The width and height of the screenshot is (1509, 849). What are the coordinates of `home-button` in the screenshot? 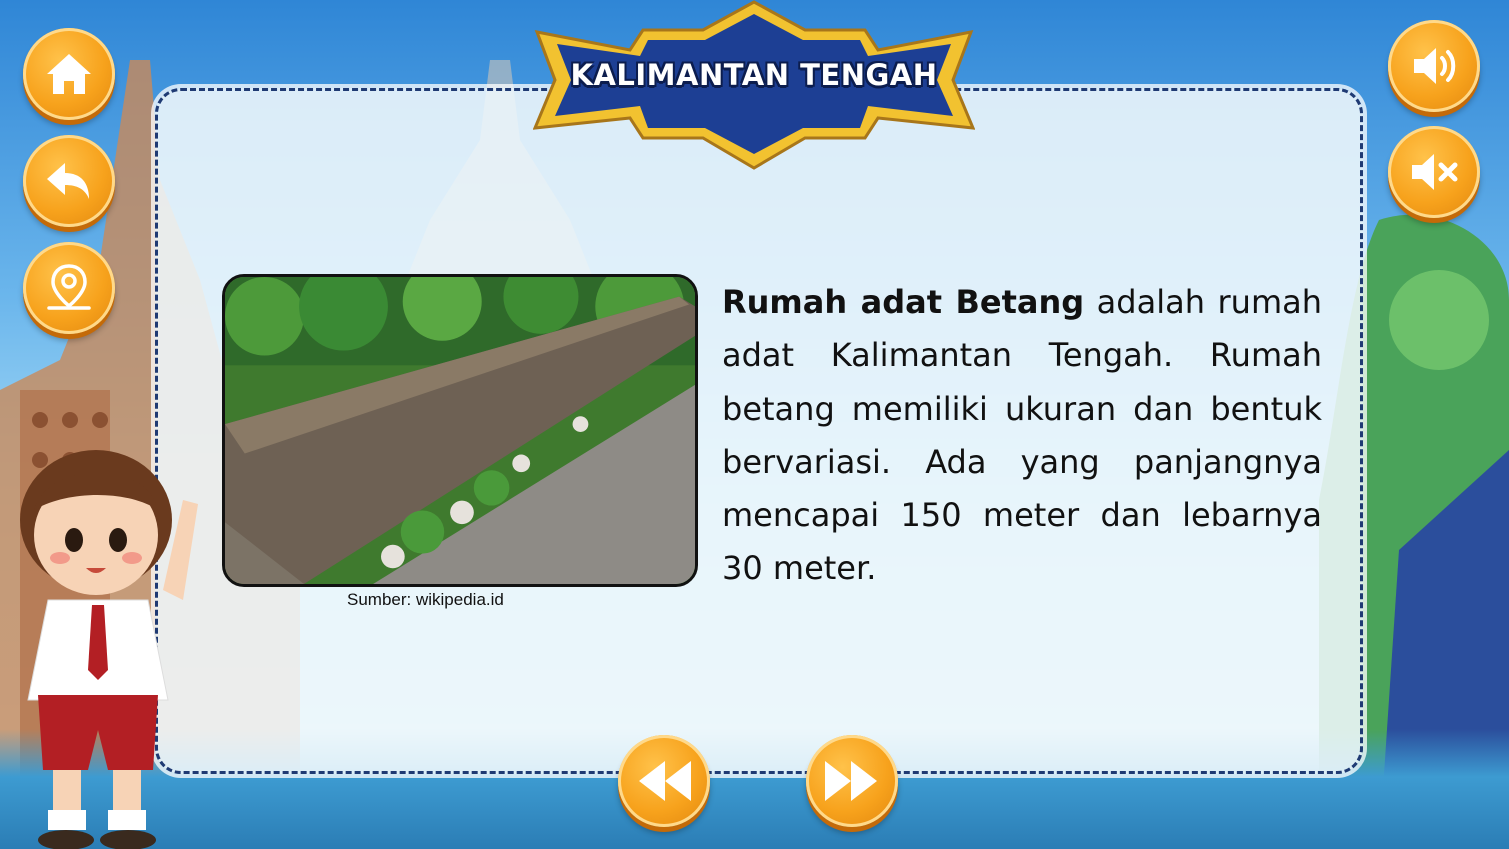 It's located at (69, 74).